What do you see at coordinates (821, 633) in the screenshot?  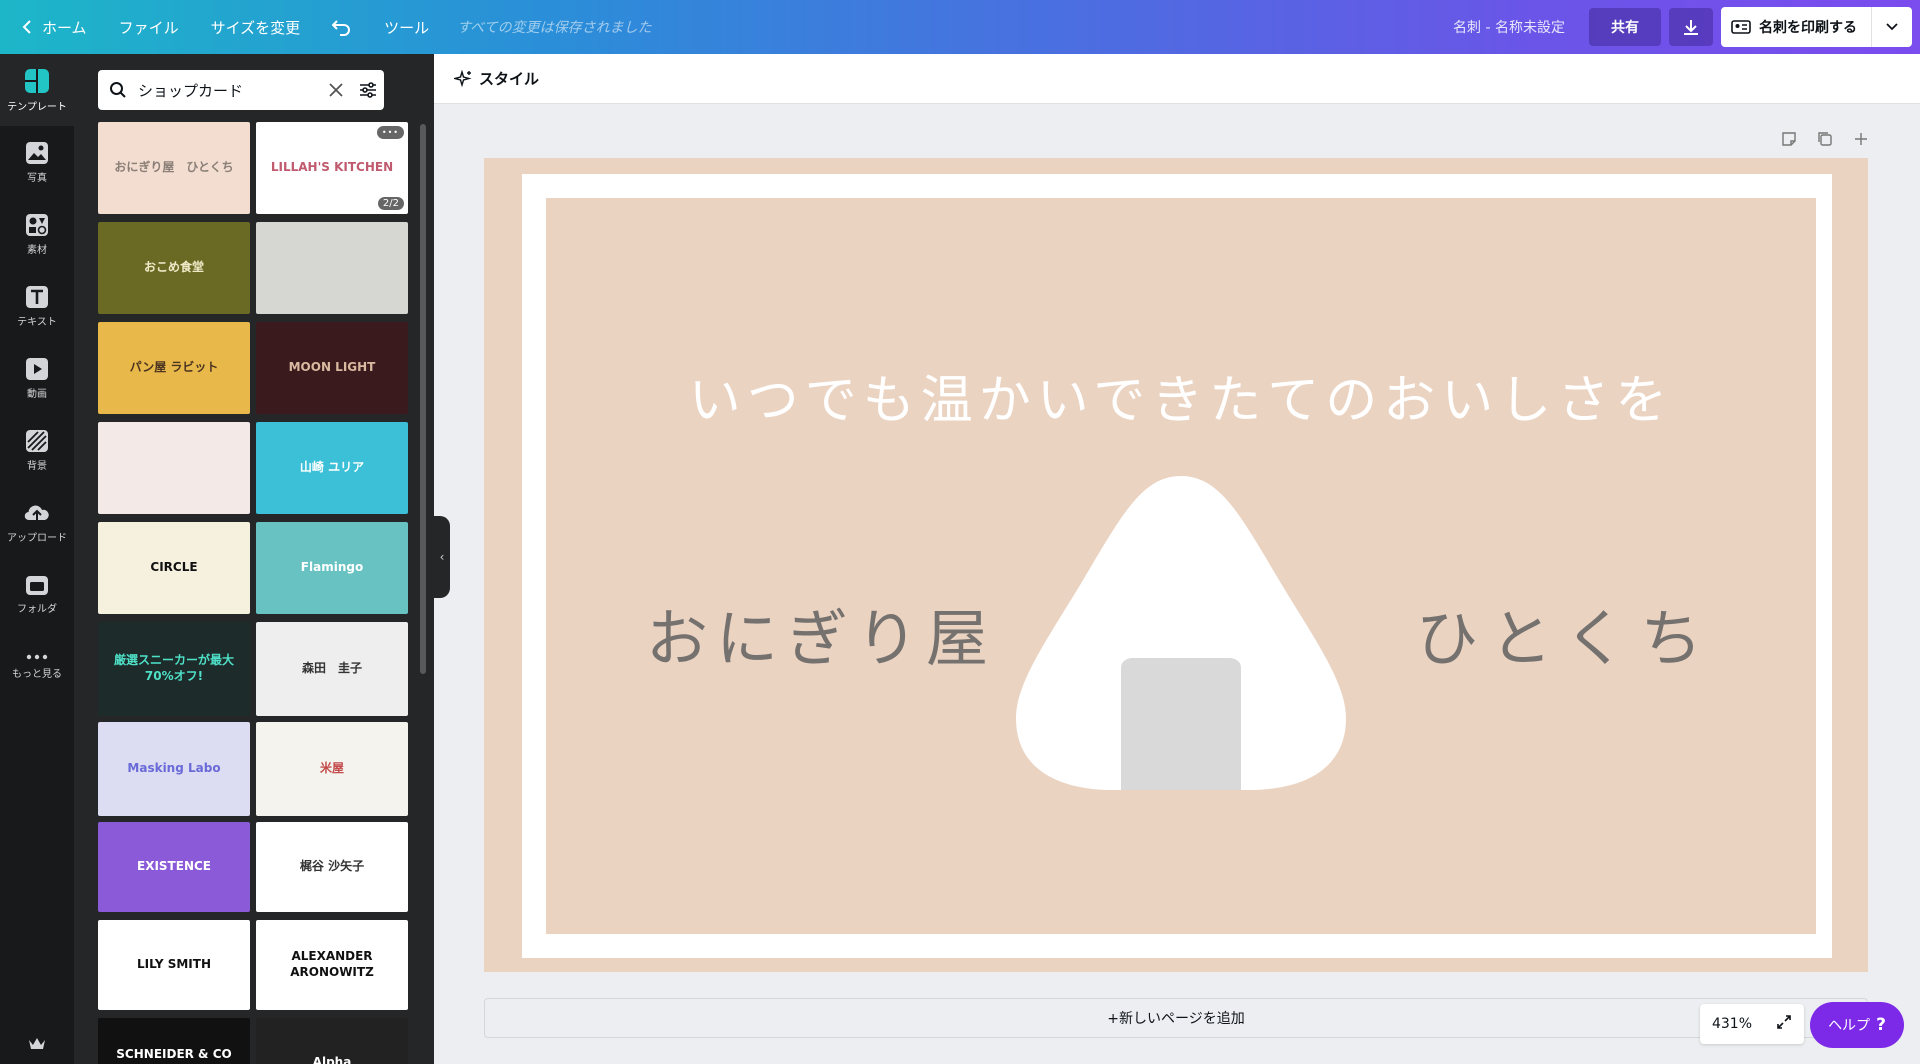 I see `shop-name-left: おにぎり屋` at bounding box center [821, 633].